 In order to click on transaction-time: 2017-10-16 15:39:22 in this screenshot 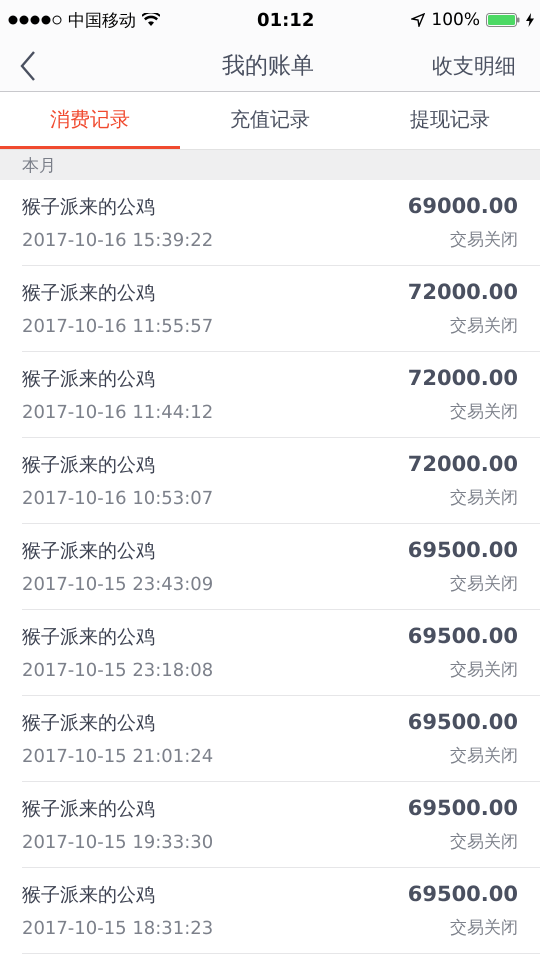, I will do `click(118, 240)`.